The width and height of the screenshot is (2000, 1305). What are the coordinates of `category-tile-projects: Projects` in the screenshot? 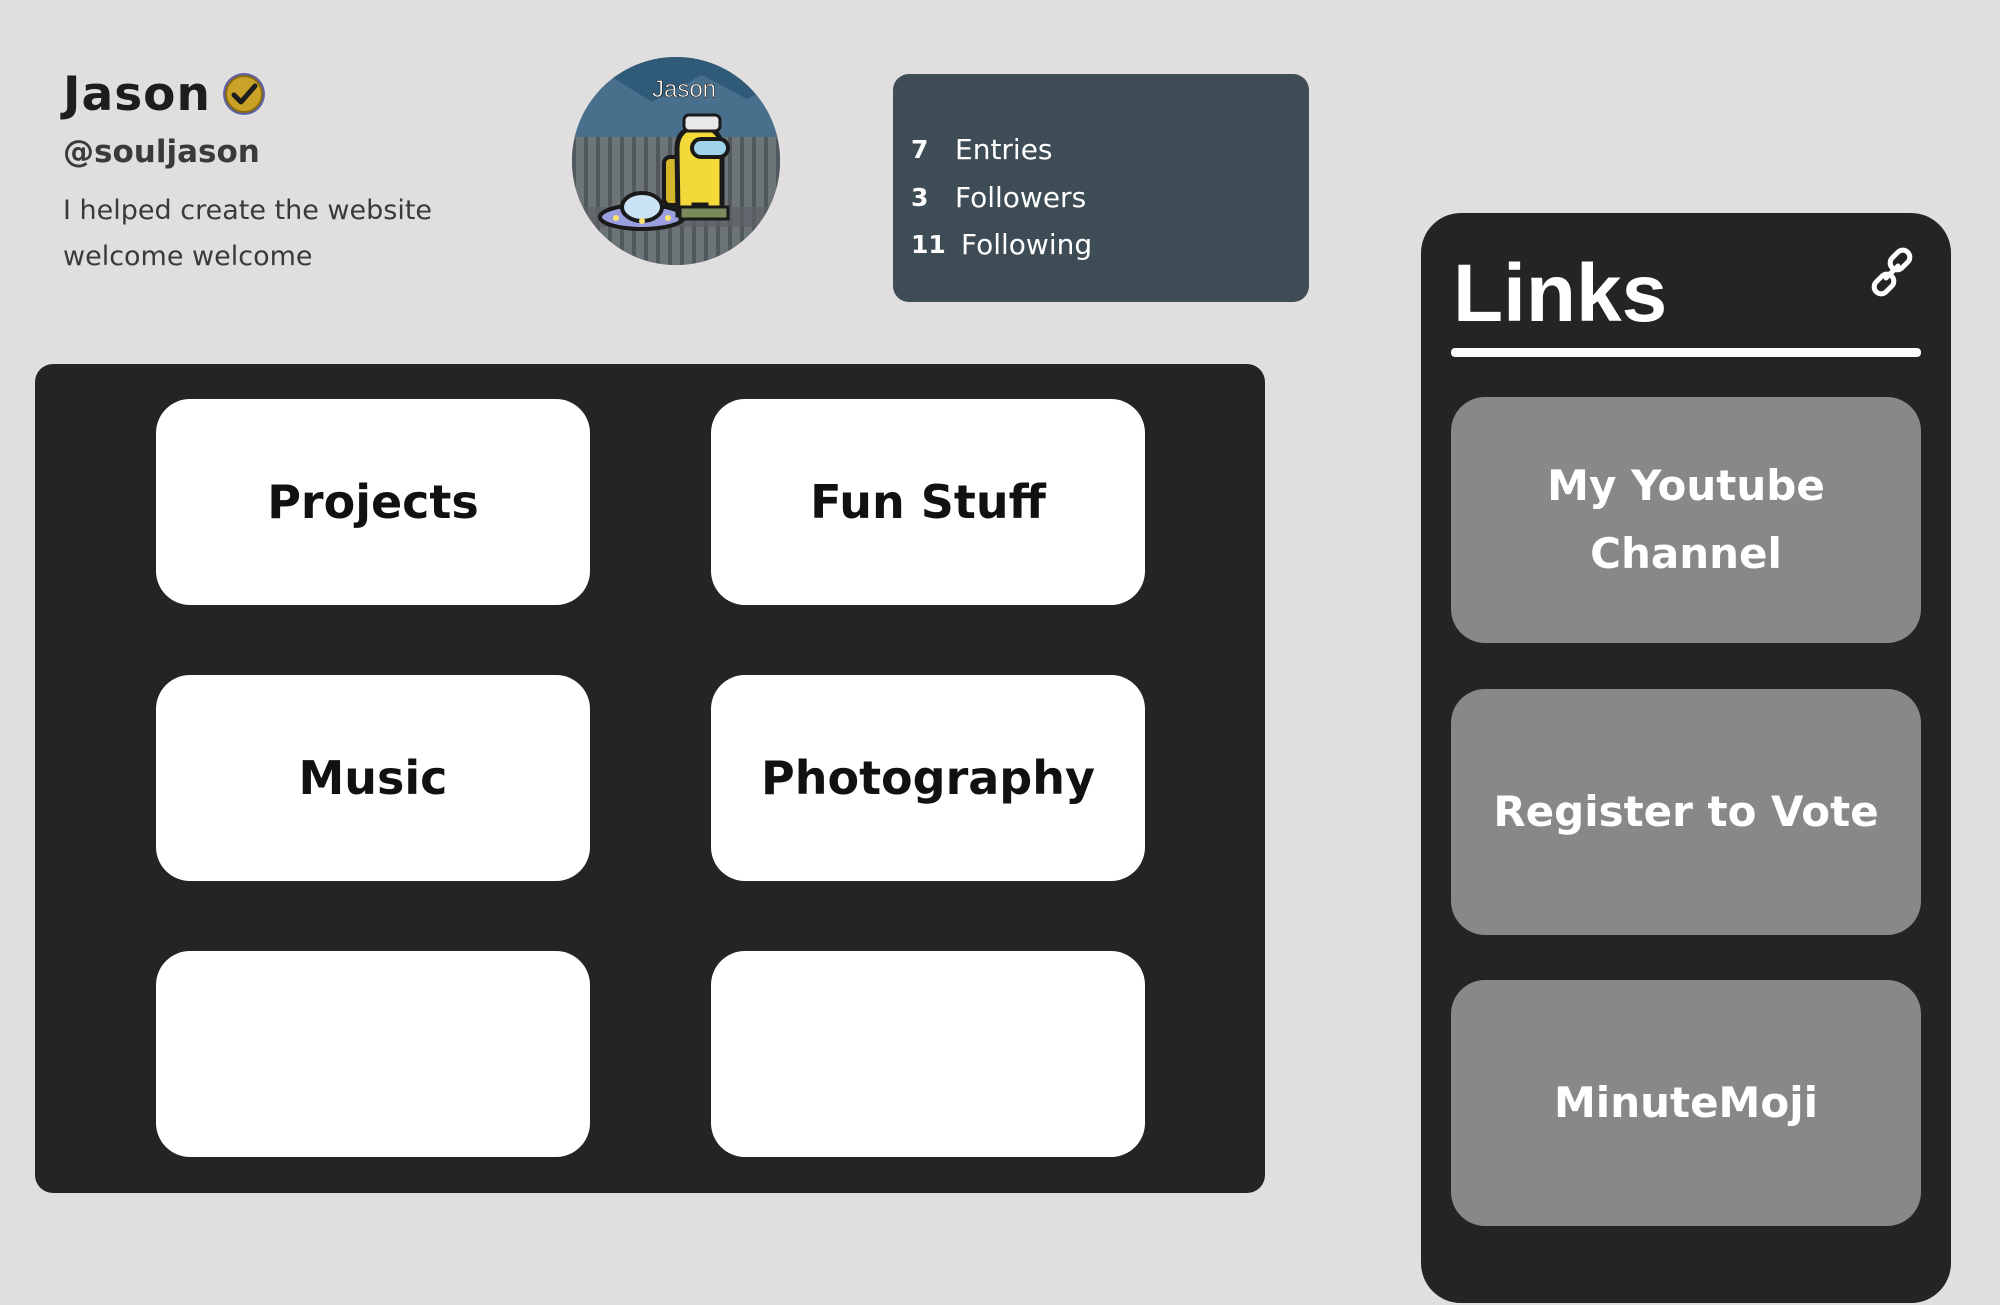 It's located at (373, 502).